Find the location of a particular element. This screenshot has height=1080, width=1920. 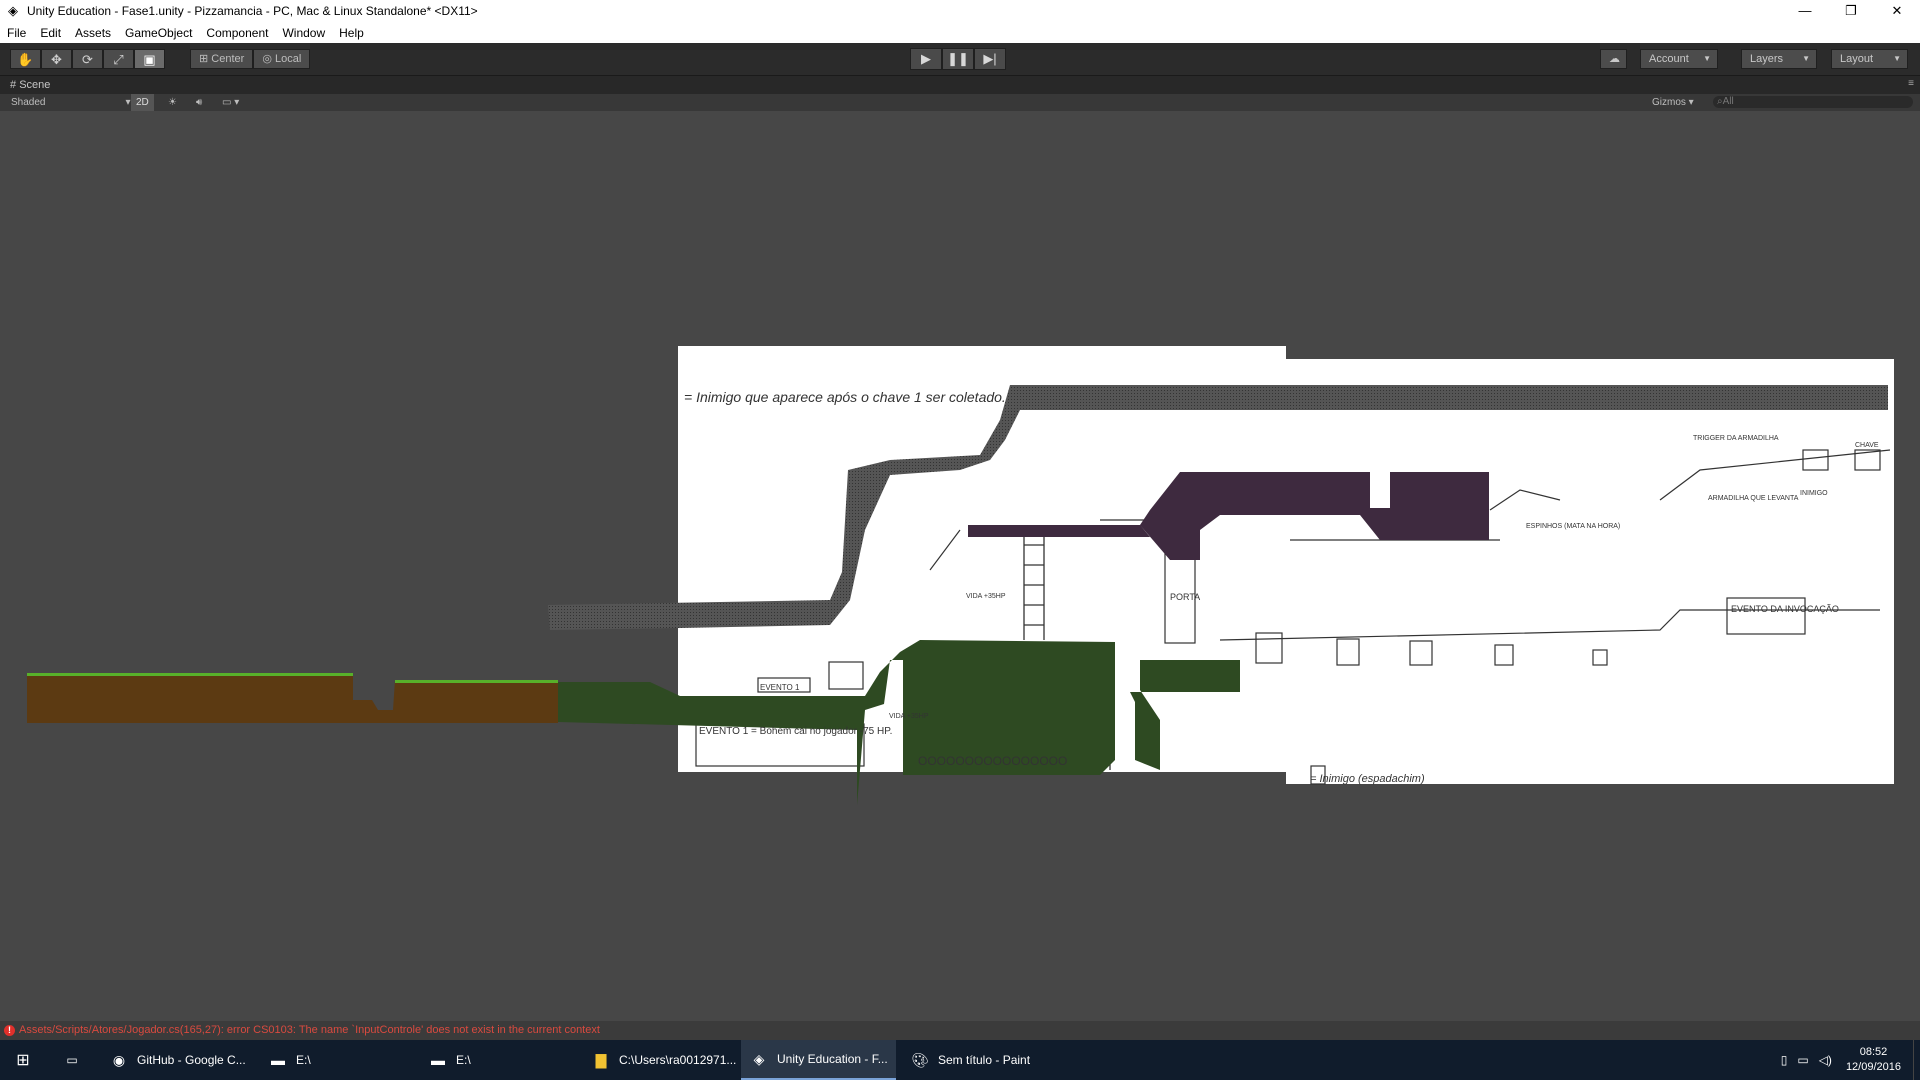

pause-button: ❚❚ is located at coordinates (958, 59).